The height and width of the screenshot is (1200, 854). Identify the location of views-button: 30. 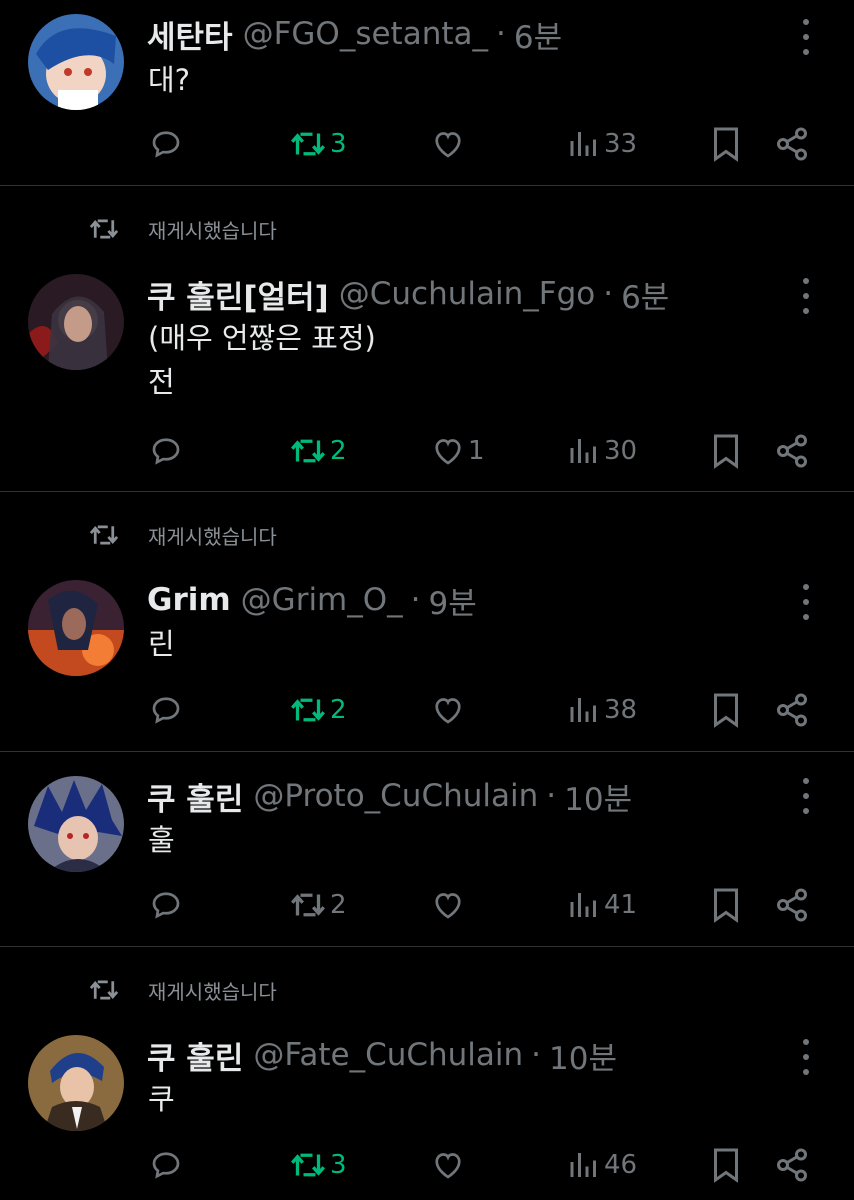
(601, 451).